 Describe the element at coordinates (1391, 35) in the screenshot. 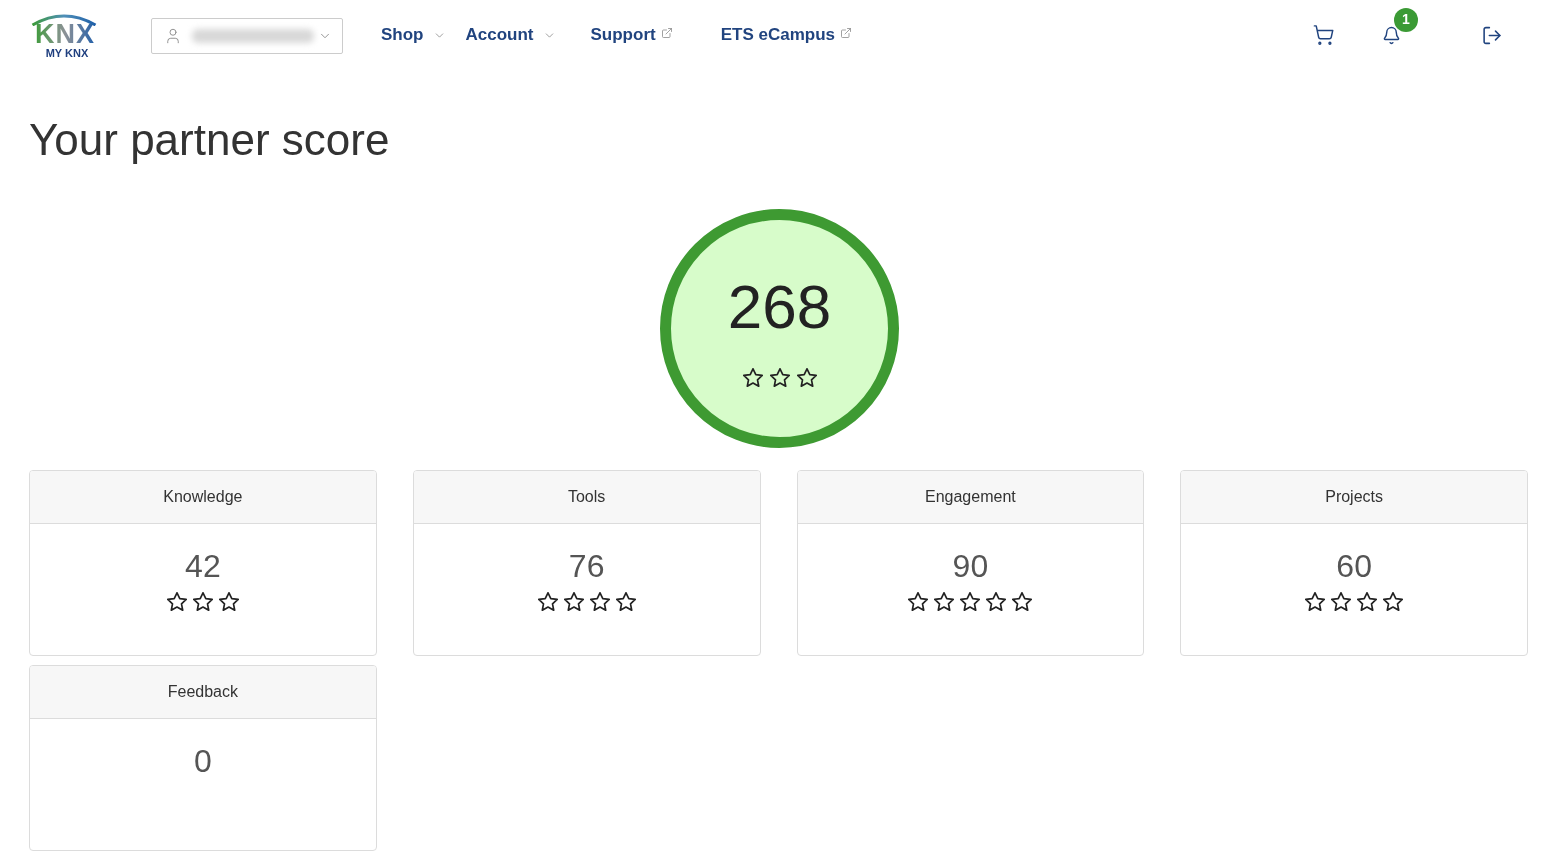

I see `bell-icon` at that location.